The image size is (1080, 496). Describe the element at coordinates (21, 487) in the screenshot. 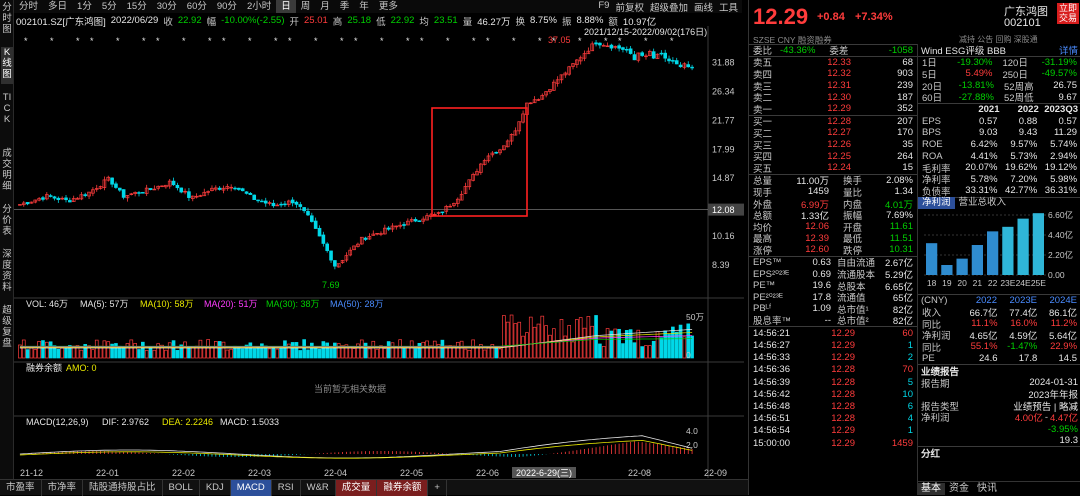

I see `indicator-tab-0: 市盈率` at that location.